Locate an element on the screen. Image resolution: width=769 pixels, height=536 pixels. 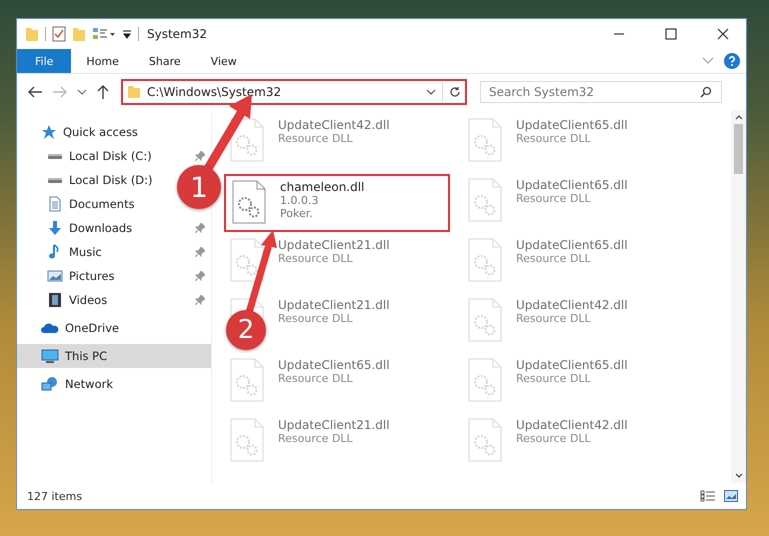
search-field: Search System32 is located at coordinates (601, 92).